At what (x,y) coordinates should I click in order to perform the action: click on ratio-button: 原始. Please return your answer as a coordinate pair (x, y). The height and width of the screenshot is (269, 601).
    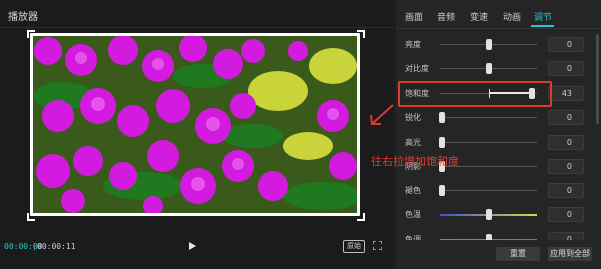
    Looking at the image, I should click on (354, 246).